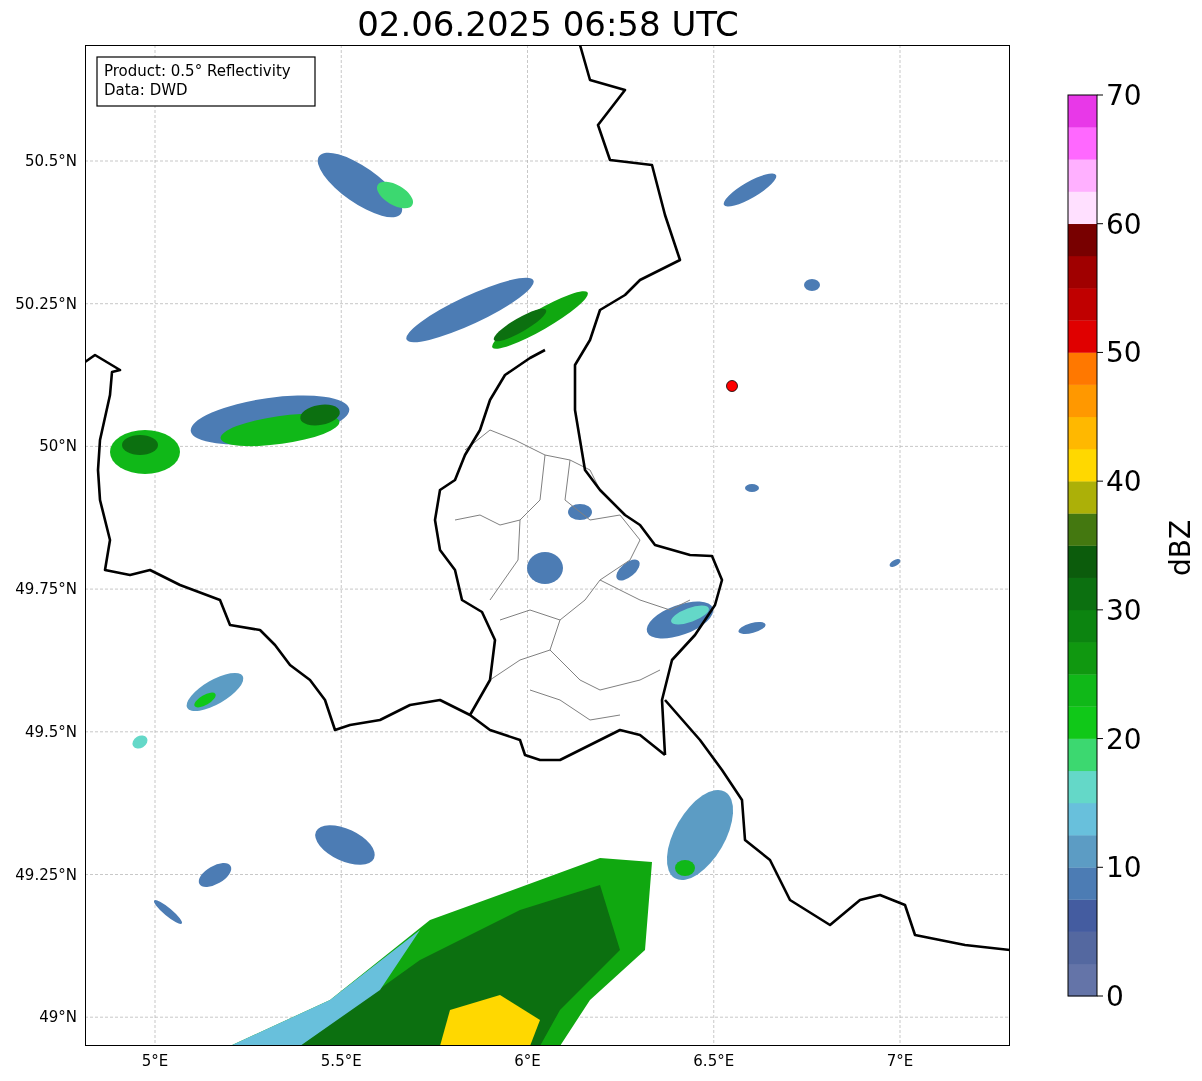  I want to click on colorbar-tick-label: 30, so click(1124, 610).